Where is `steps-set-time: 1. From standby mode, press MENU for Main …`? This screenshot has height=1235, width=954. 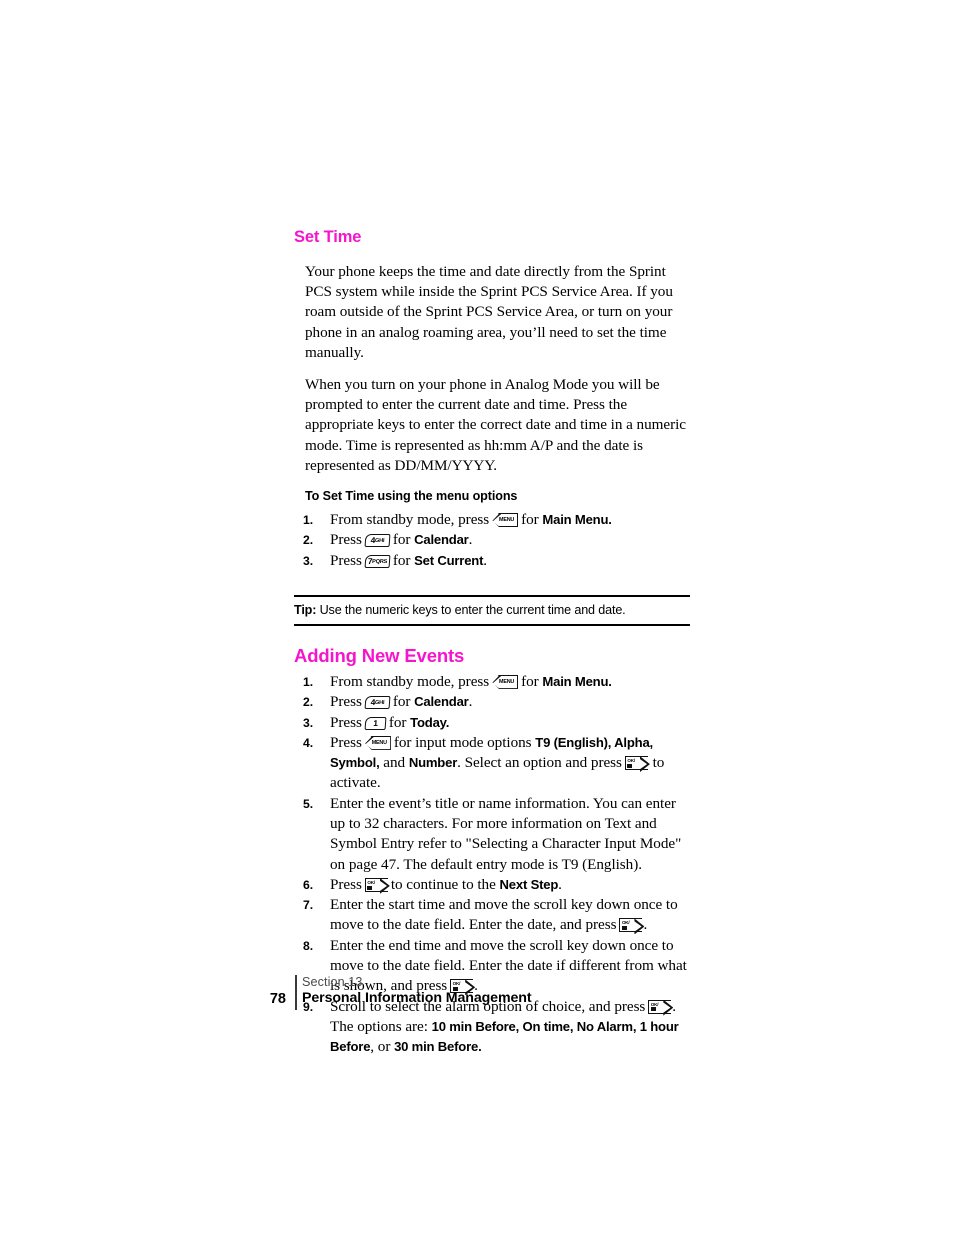 steps-set-time: 1. From standby mode, press MENU for Main … is located at coordinates (492, 540).